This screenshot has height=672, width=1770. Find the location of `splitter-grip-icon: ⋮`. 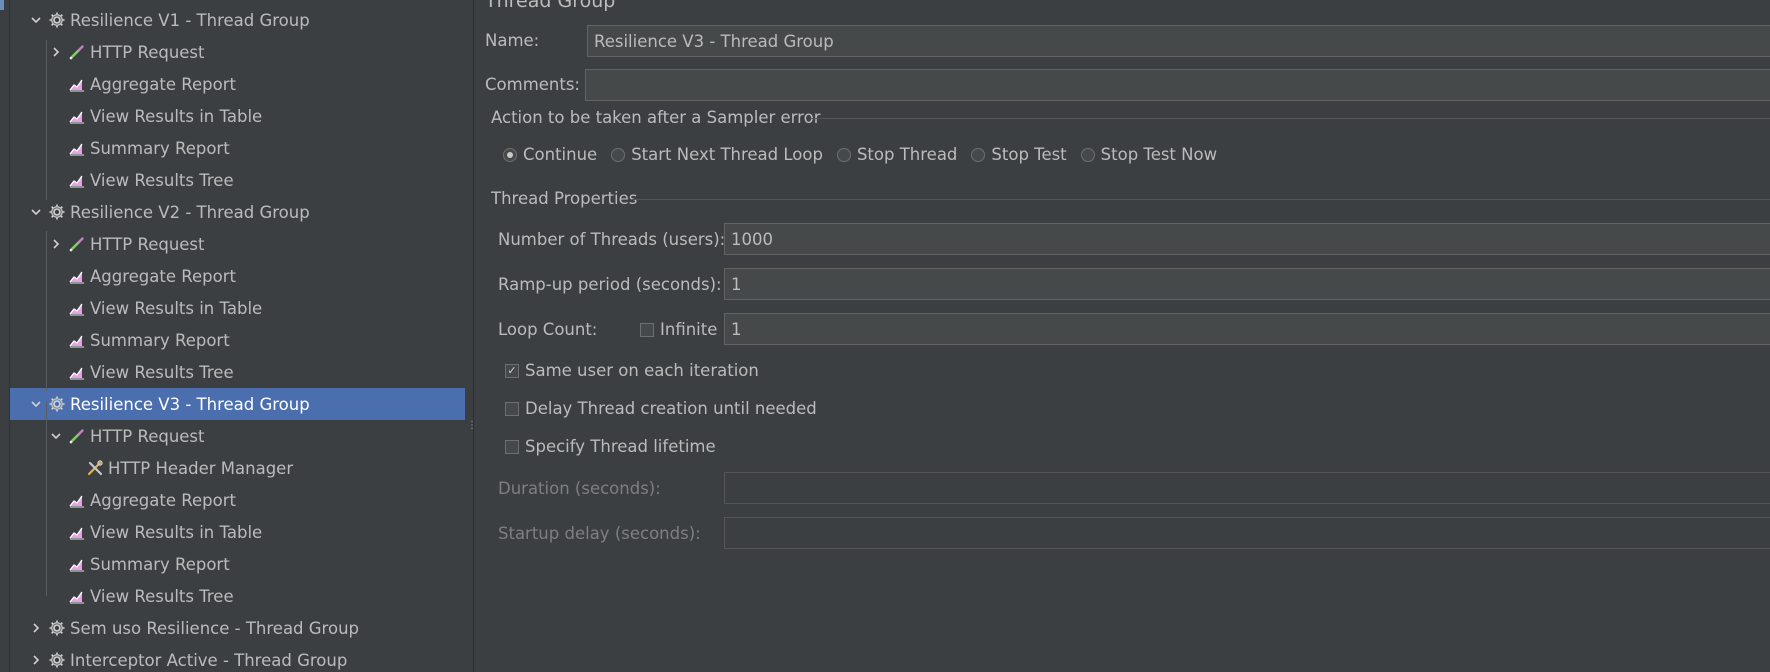

splitter-grip-icon: ⋮ is located at coordinates (472, 430).